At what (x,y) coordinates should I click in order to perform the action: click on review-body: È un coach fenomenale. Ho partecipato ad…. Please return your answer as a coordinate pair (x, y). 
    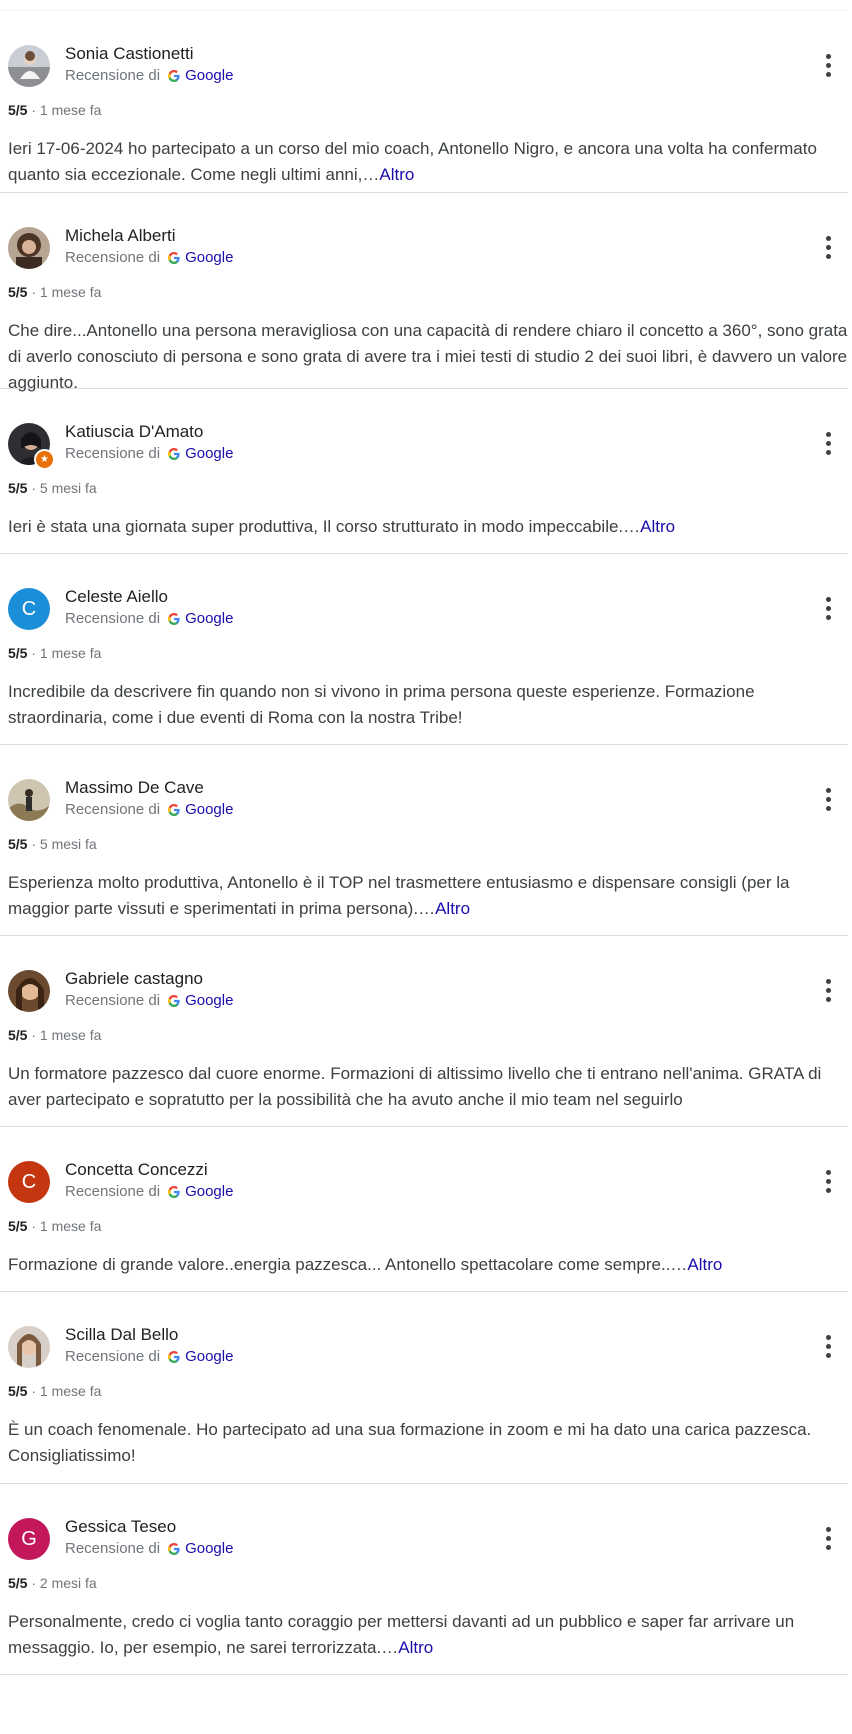
    Looking at the image, I should click on (410, 1442).